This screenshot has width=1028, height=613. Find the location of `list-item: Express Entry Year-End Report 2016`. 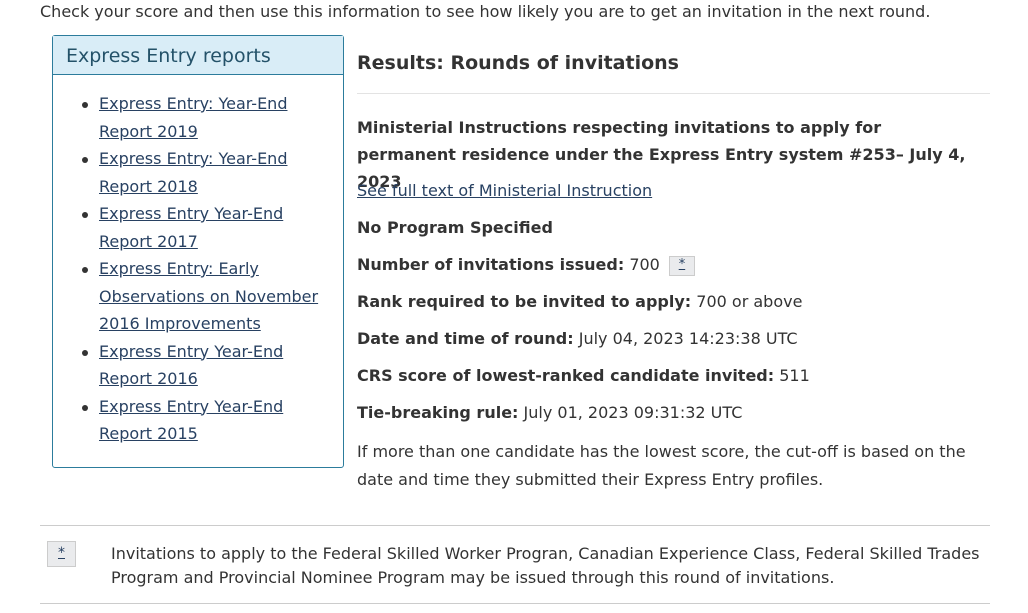

list-item: Express Entry Year-End Report 2016 is located at coordinates (204, 365).